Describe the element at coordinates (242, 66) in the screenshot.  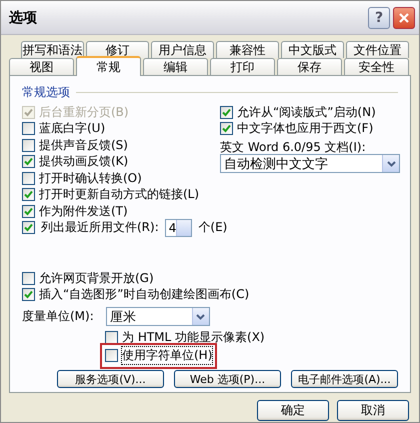
I see `tab: 打印` at that location.